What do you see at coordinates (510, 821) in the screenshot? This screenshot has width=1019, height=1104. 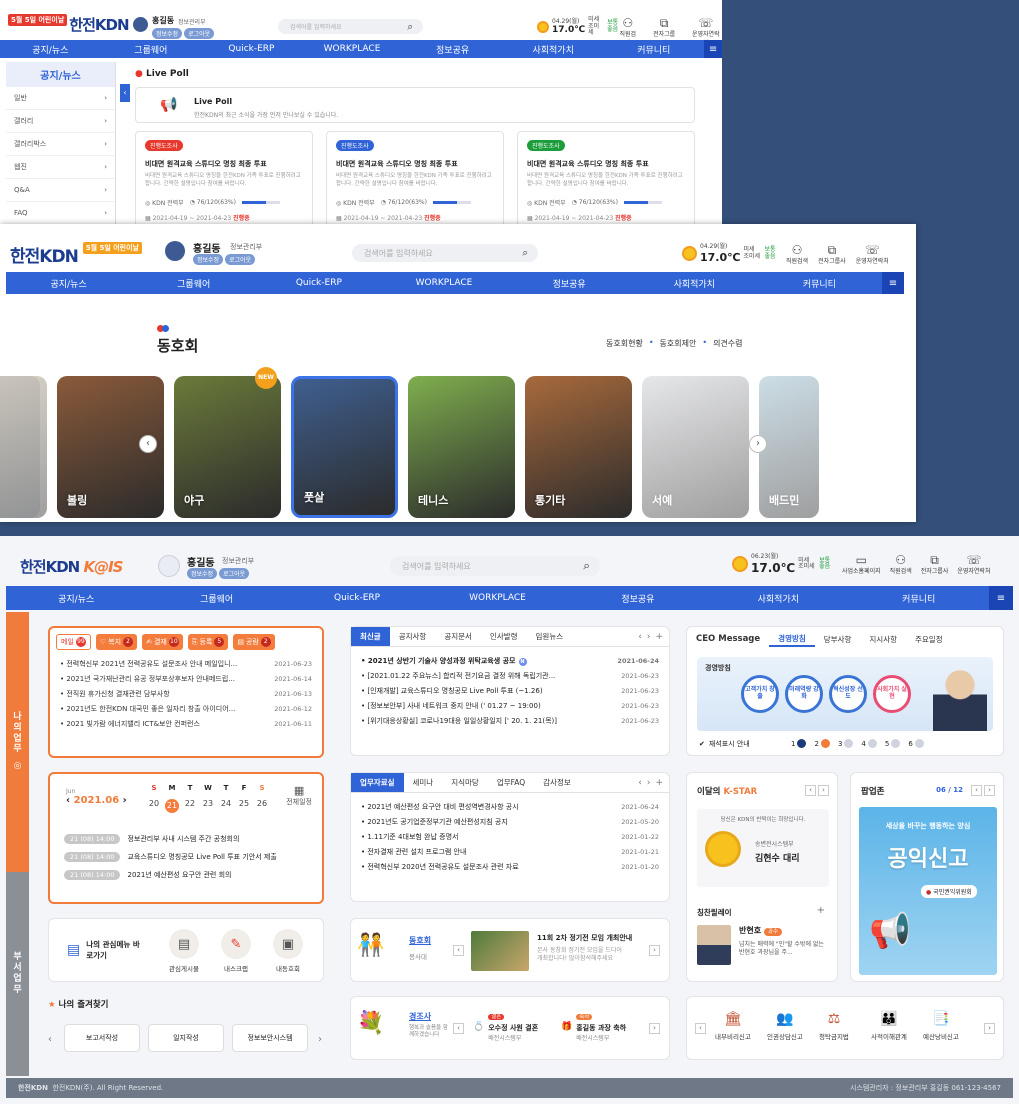 I see `work-row: • 2021년도 공기업준정부기관 예산편성지침 공지 2021-05-20` at bounding box center [510, 821].